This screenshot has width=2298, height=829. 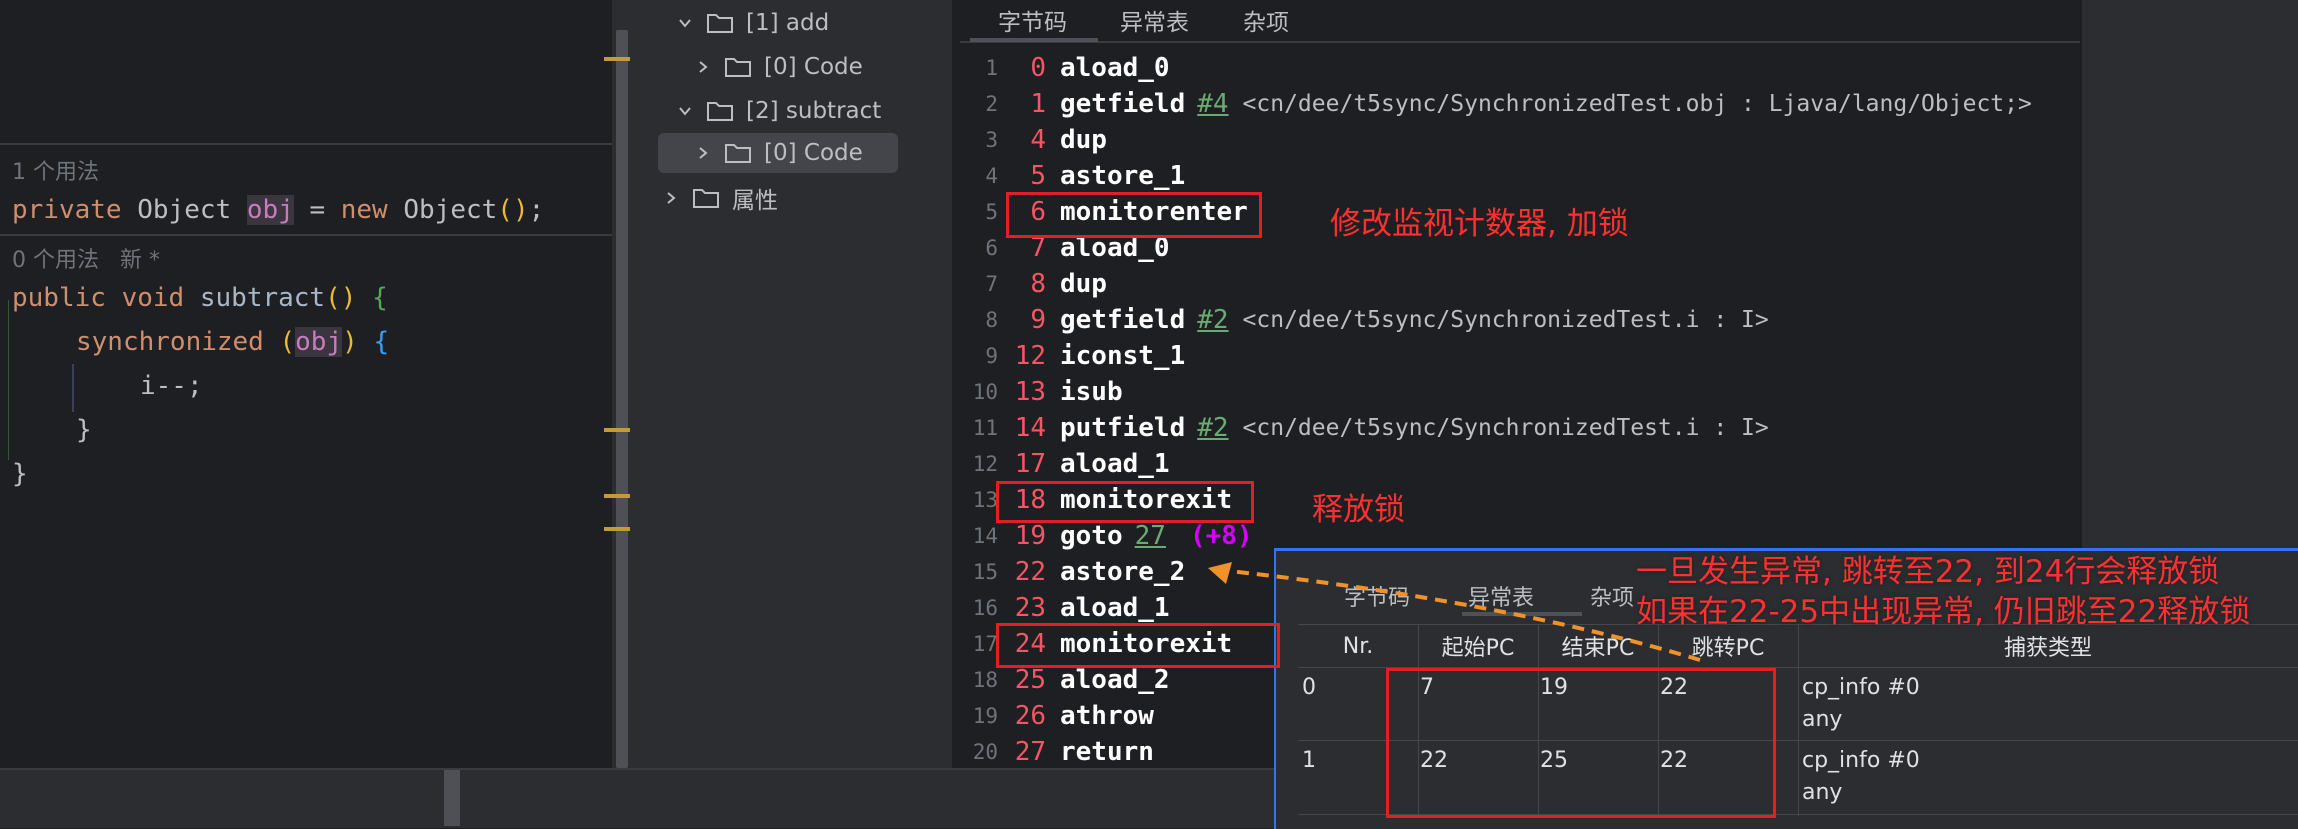 I want to click on exception-rows-highlight-box, so click(x=1581, y=743).